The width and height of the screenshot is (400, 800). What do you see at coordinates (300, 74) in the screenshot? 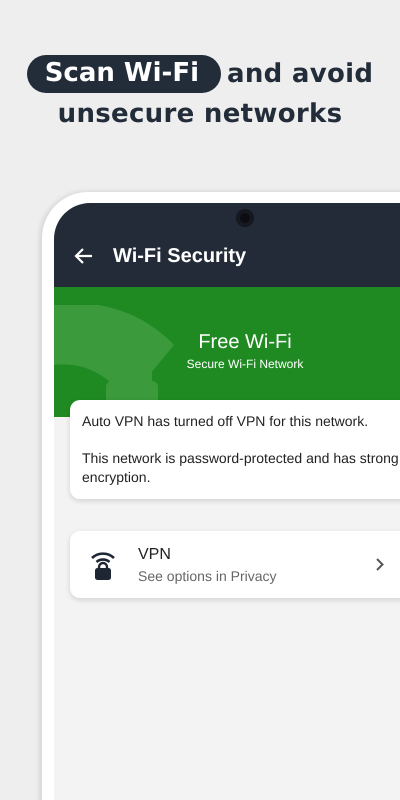
I see `headline-text: and avoid` at bounding box center [300, 74].